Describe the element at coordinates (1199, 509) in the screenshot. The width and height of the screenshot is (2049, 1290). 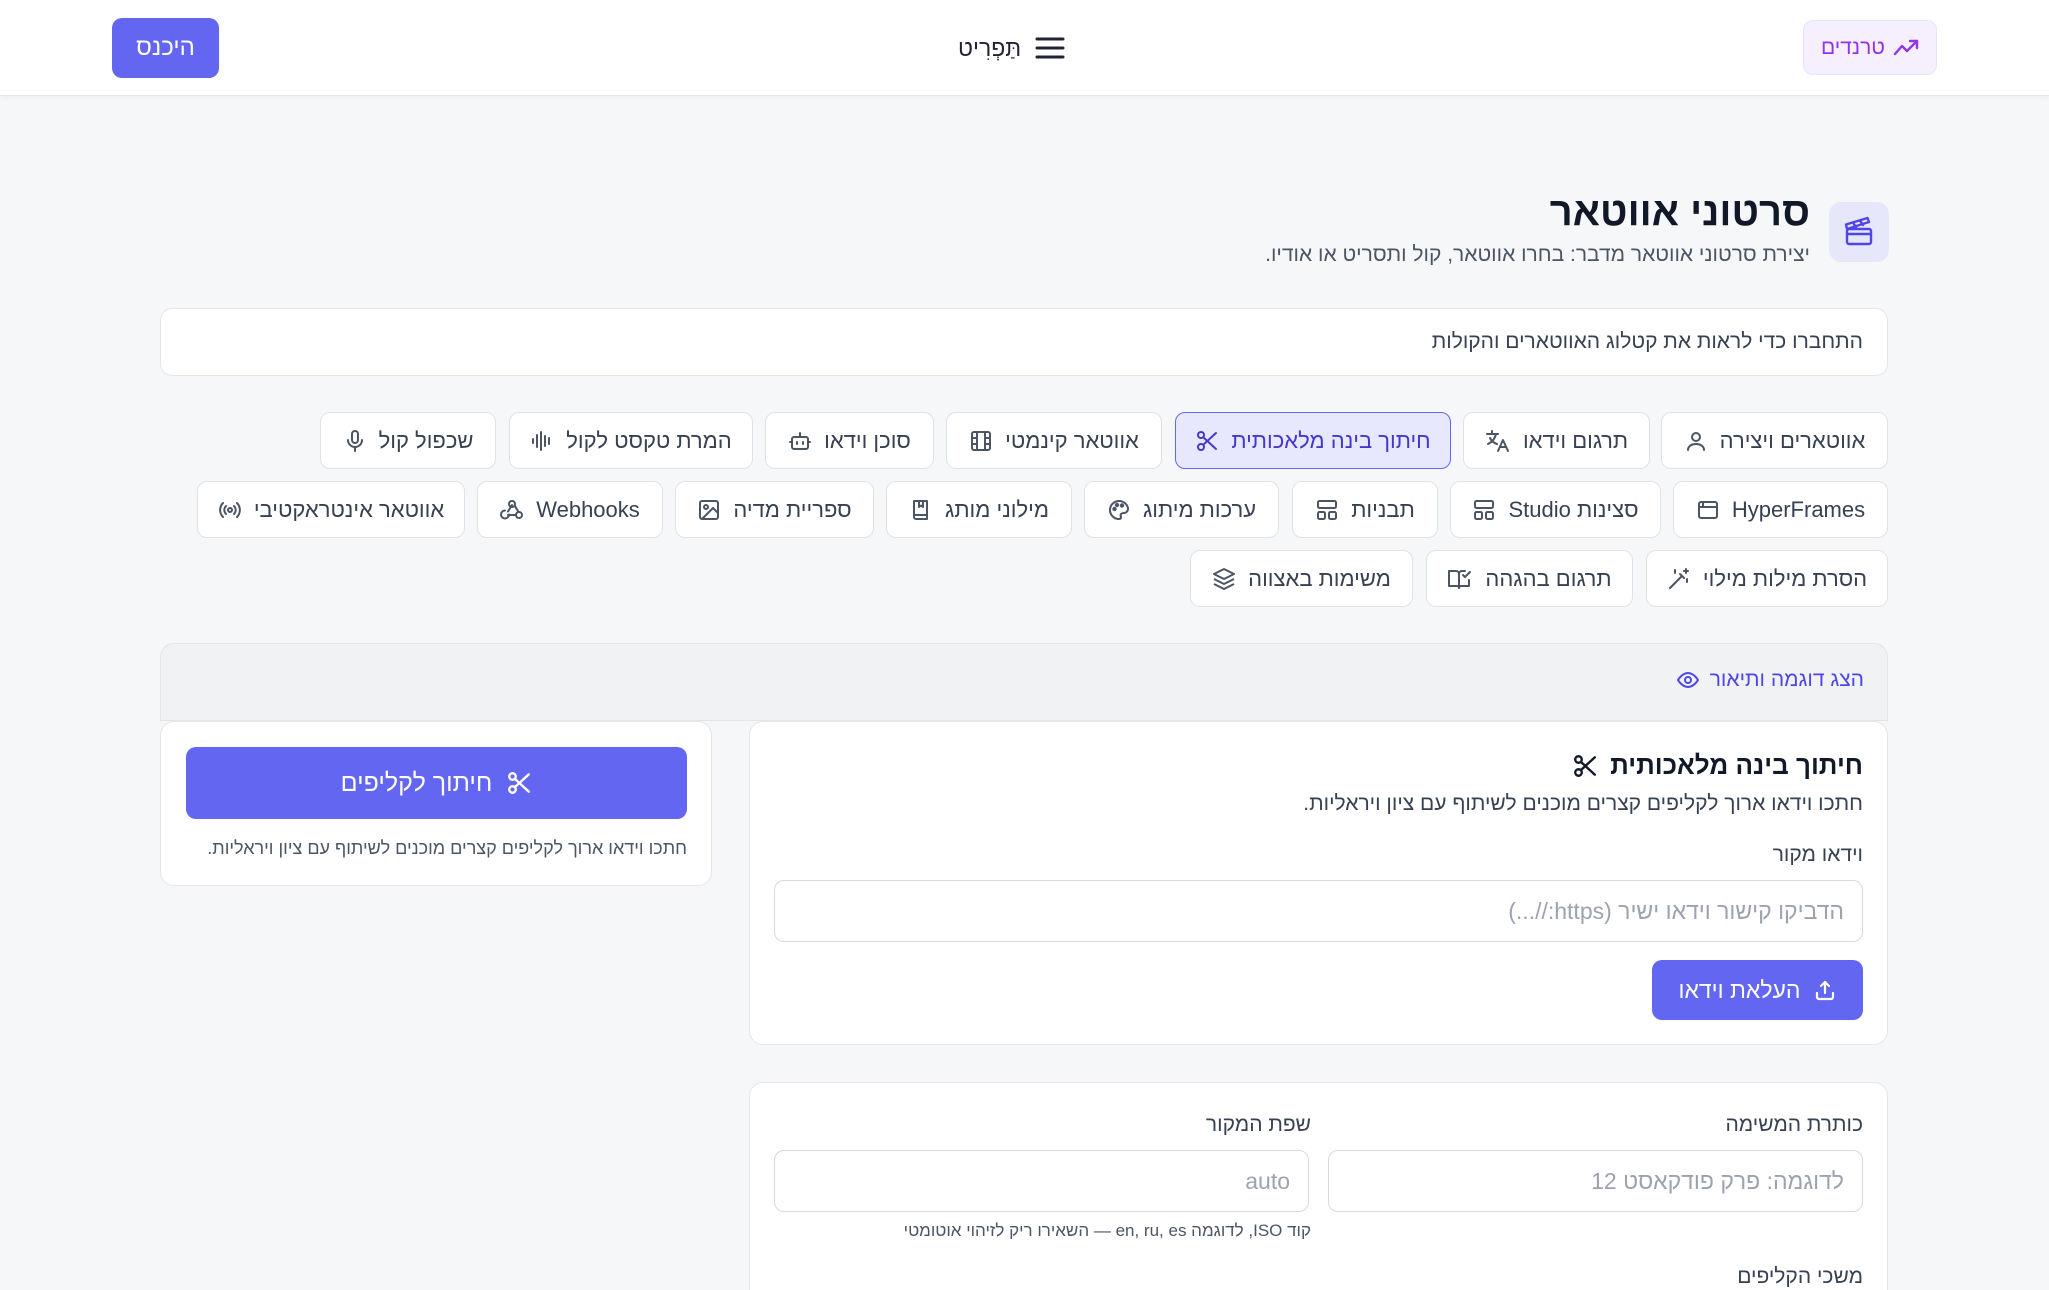
I see `tab-label: ערכות מיתוג` at that location.